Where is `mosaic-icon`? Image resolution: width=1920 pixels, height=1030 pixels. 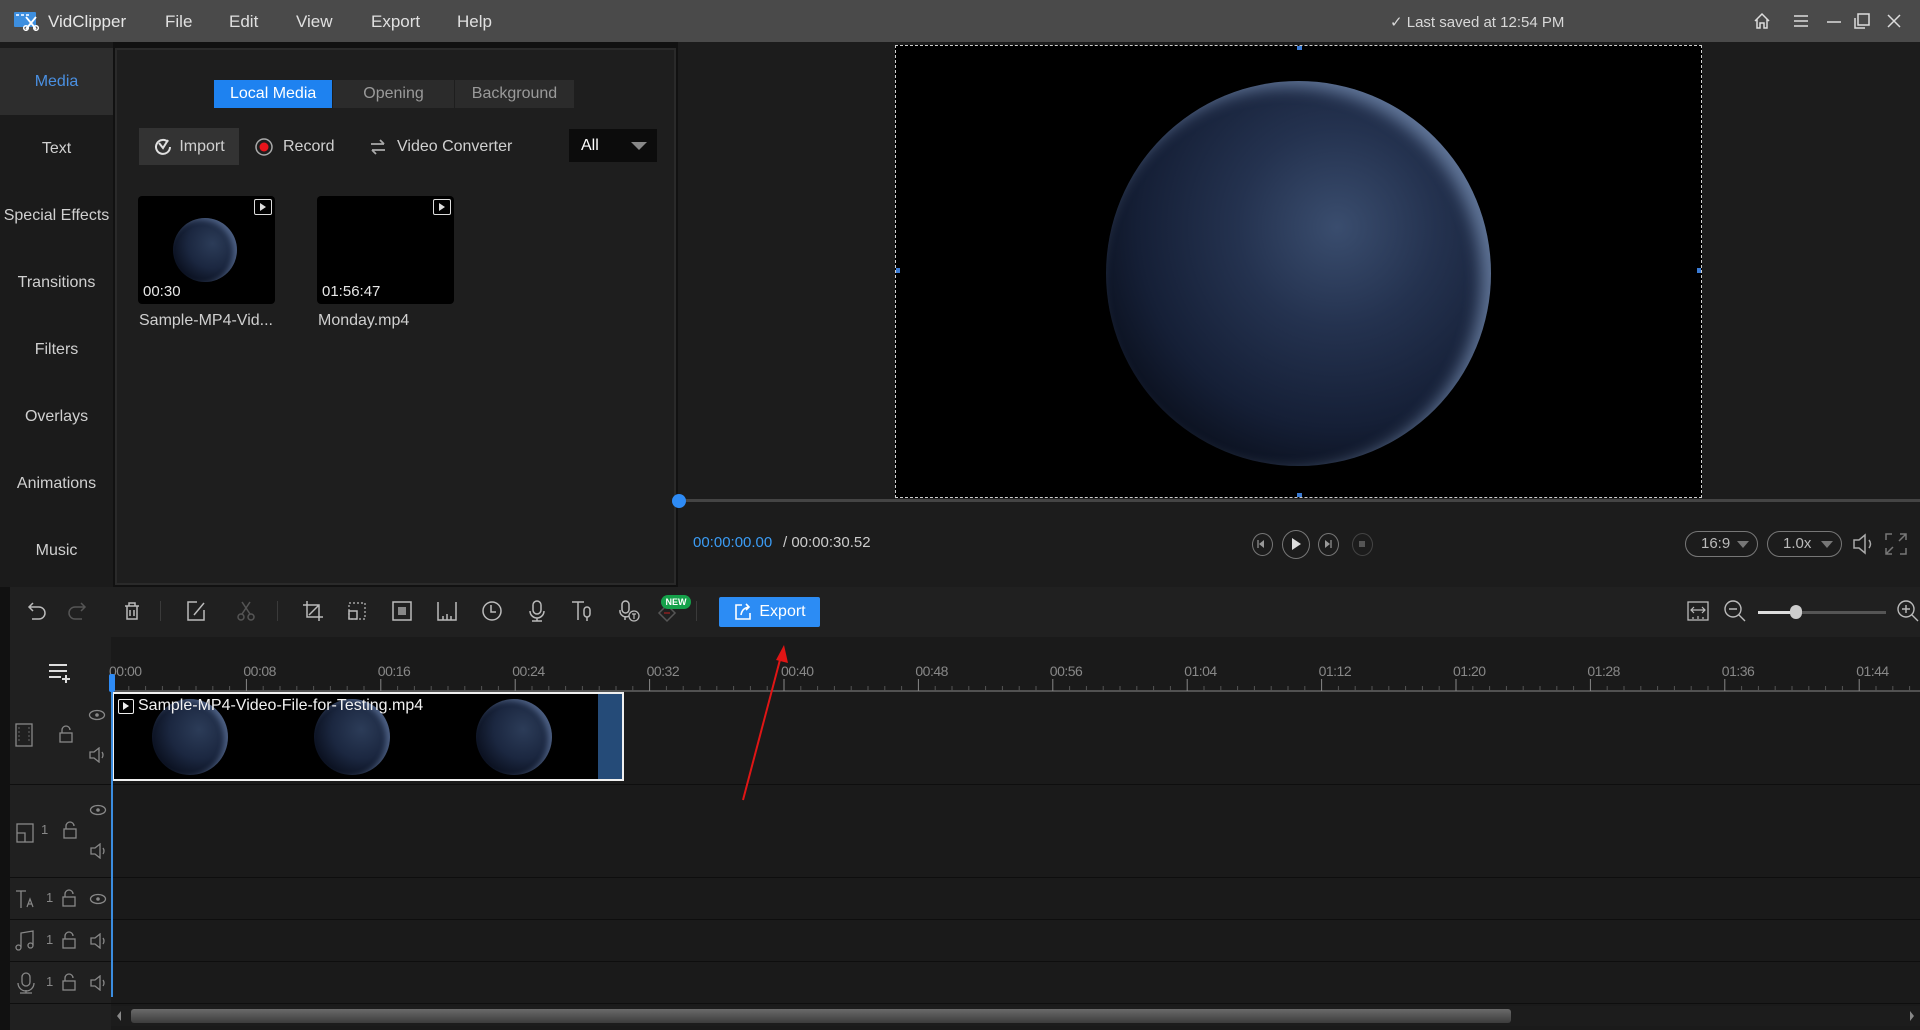 mosaic-icon is located at coordinates (402, 611).